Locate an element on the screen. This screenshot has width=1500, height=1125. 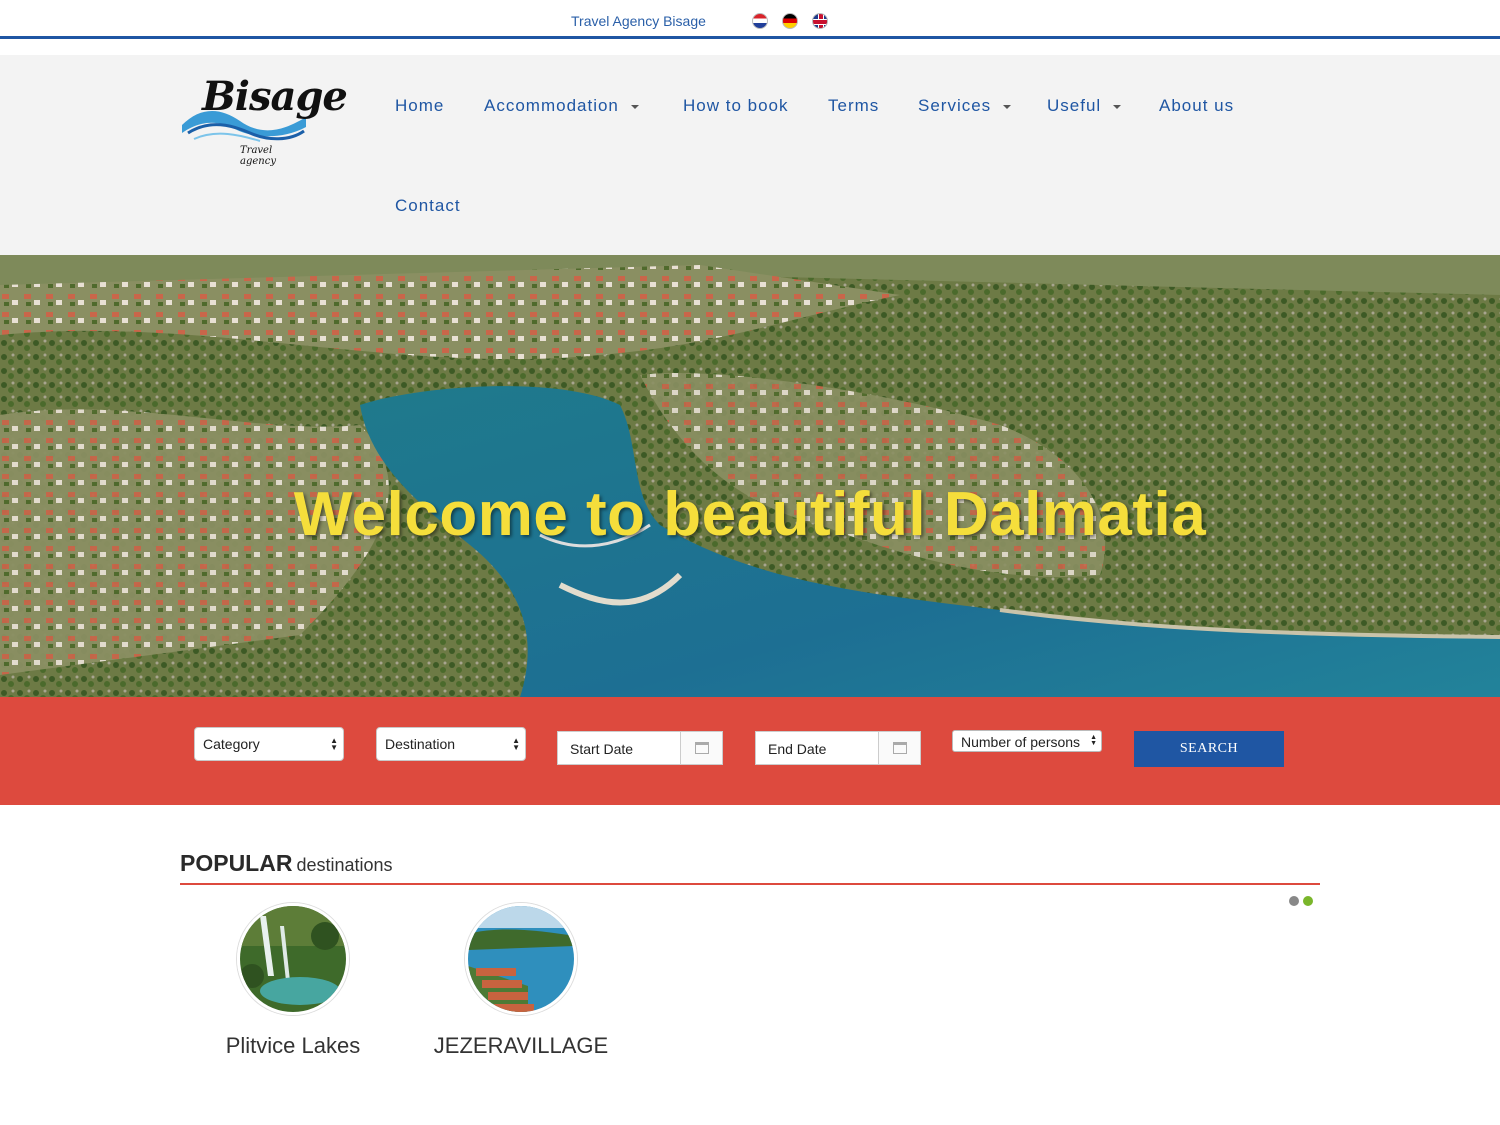
nav-home: Home is located at coordinates (419, 106).